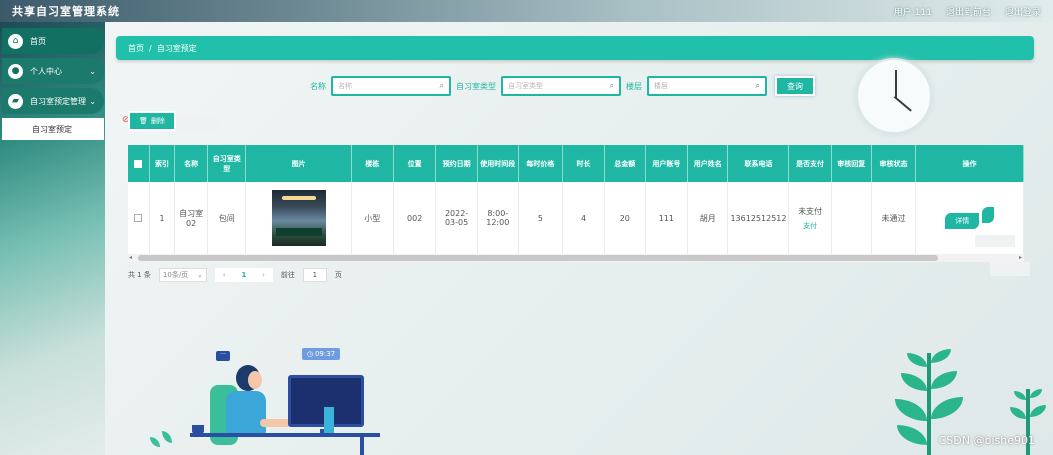  Describe the element at coordinates (894, 218) in the screenshot. I see `cell-status: 未通过` at that location.